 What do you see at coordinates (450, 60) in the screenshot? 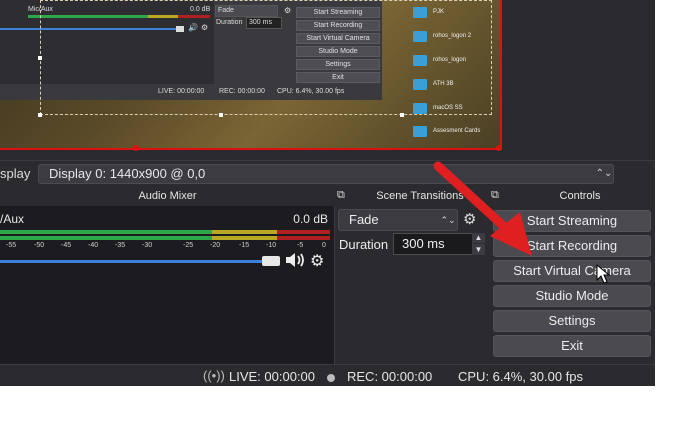
I see `folder-label: rohos_logon` at bounding box center [450, 60].